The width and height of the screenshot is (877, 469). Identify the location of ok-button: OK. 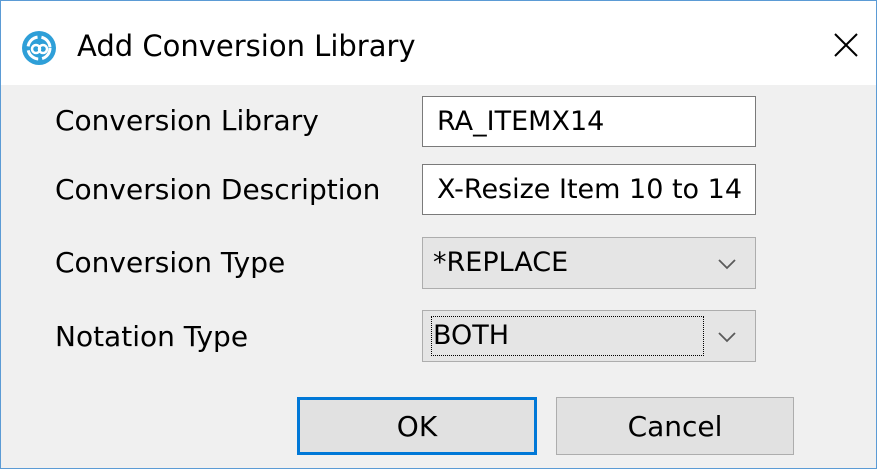
(417, 426).